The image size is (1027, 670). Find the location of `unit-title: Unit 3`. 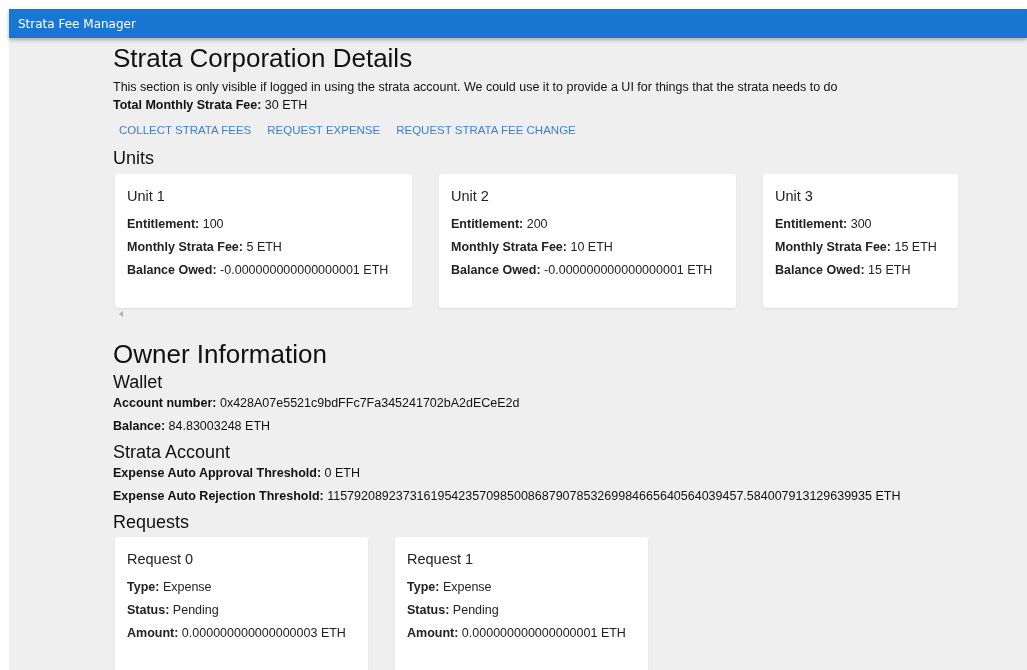

unit-title: Unit 3 is located at coordinates (794, 196).